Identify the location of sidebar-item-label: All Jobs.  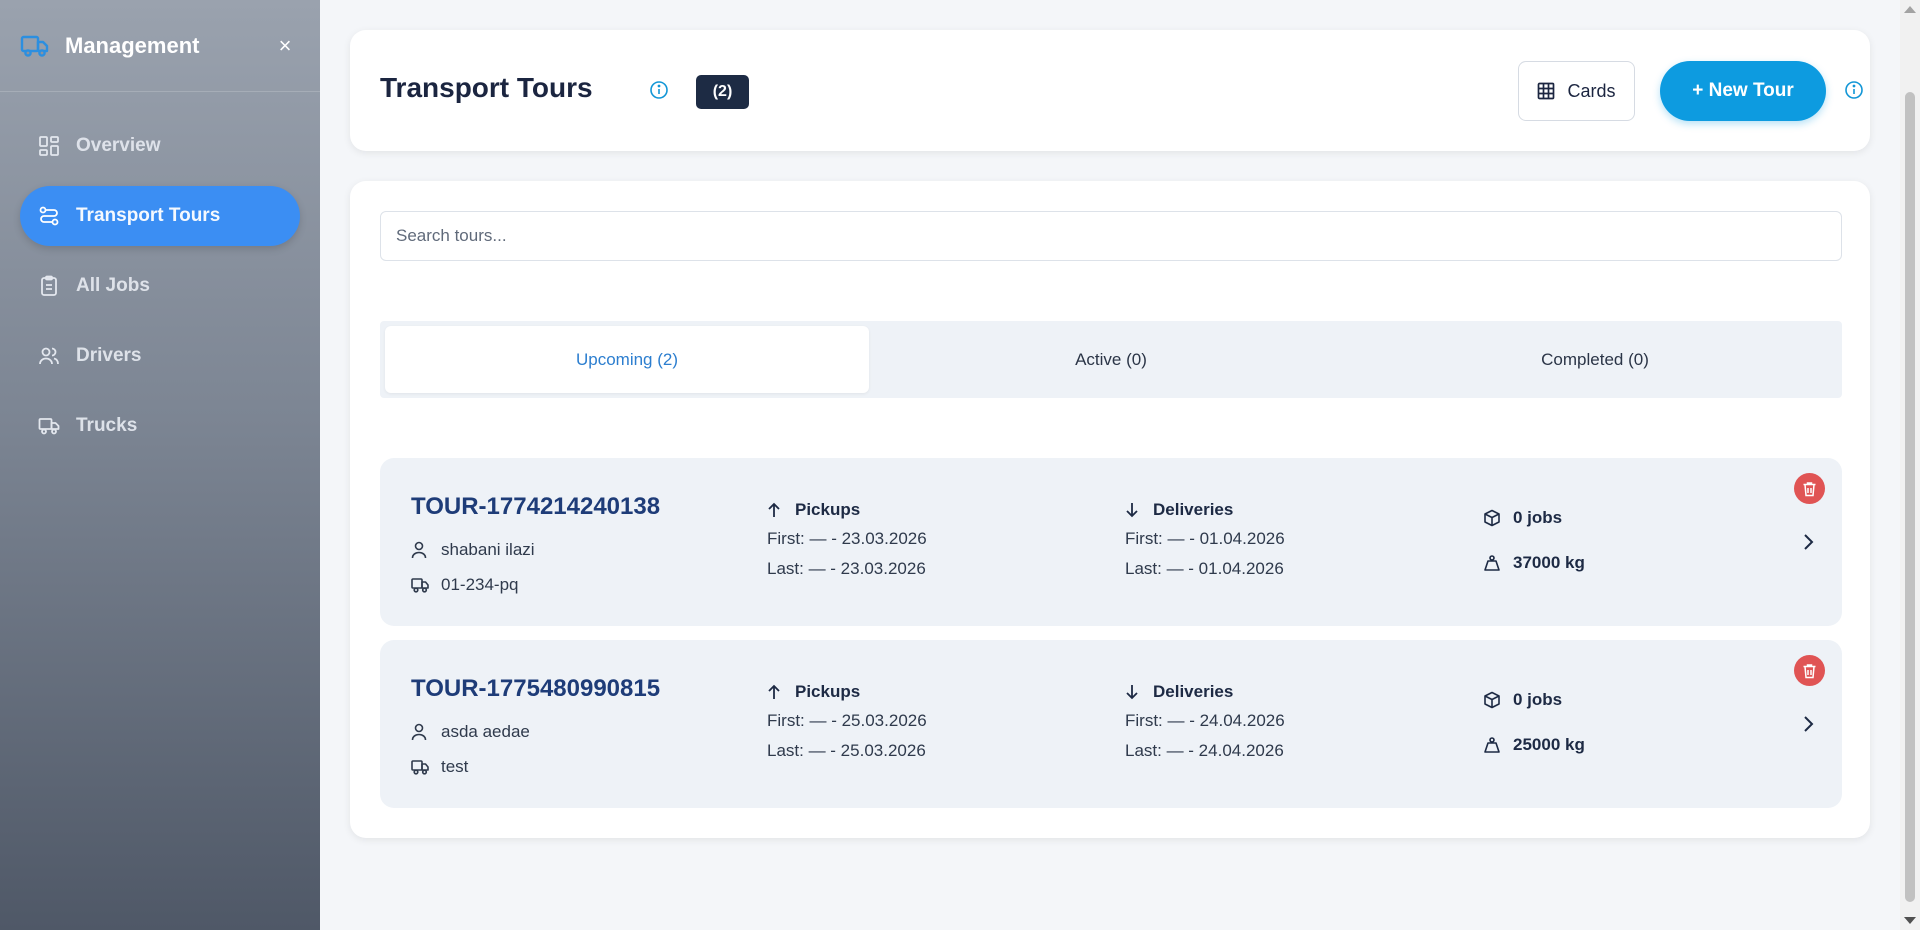
(113, 285).